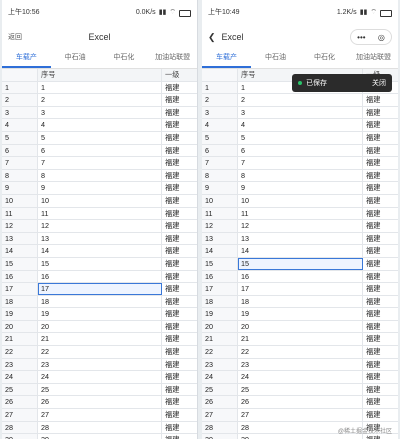  Describe the element at coordinates (300, 415) in the screenshot. I see `table-cell: 27` at that location.